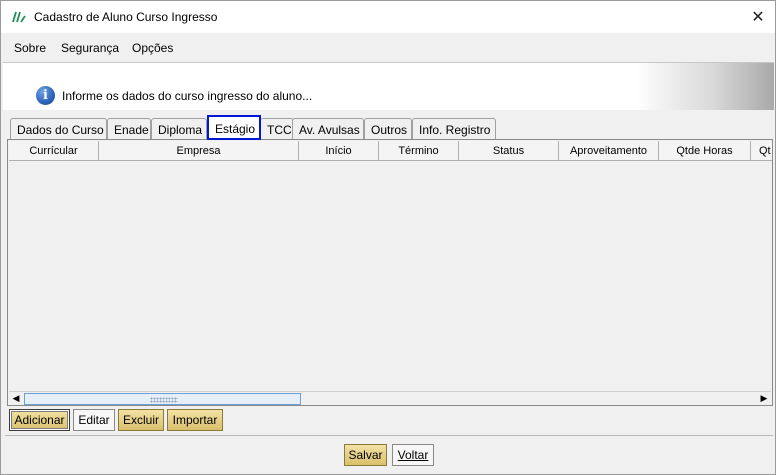 The height and width of the screenshot is (475, 776). Describe the element at coordinates (90, 48) in the screenshot. I see `menu-seguranca: Segurança` at that location.